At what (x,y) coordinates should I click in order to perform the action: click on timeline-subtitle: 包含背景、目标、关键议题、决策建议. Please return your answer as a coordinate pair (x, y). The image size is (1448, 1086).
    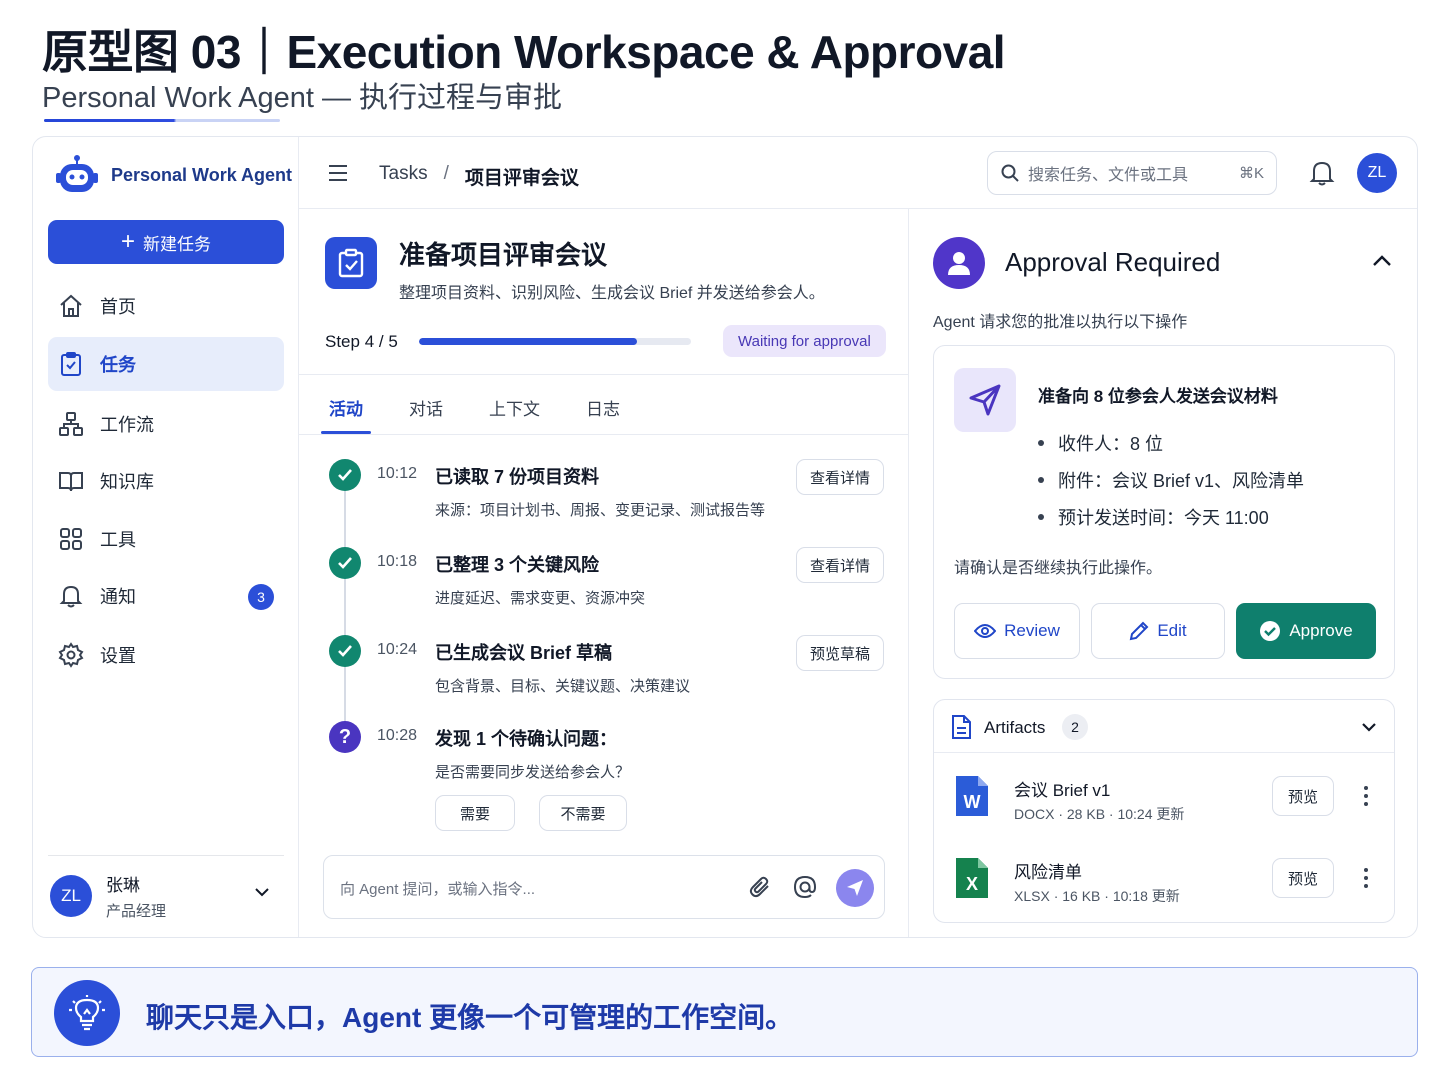
    Looking at the image, I should click on (563, 686).